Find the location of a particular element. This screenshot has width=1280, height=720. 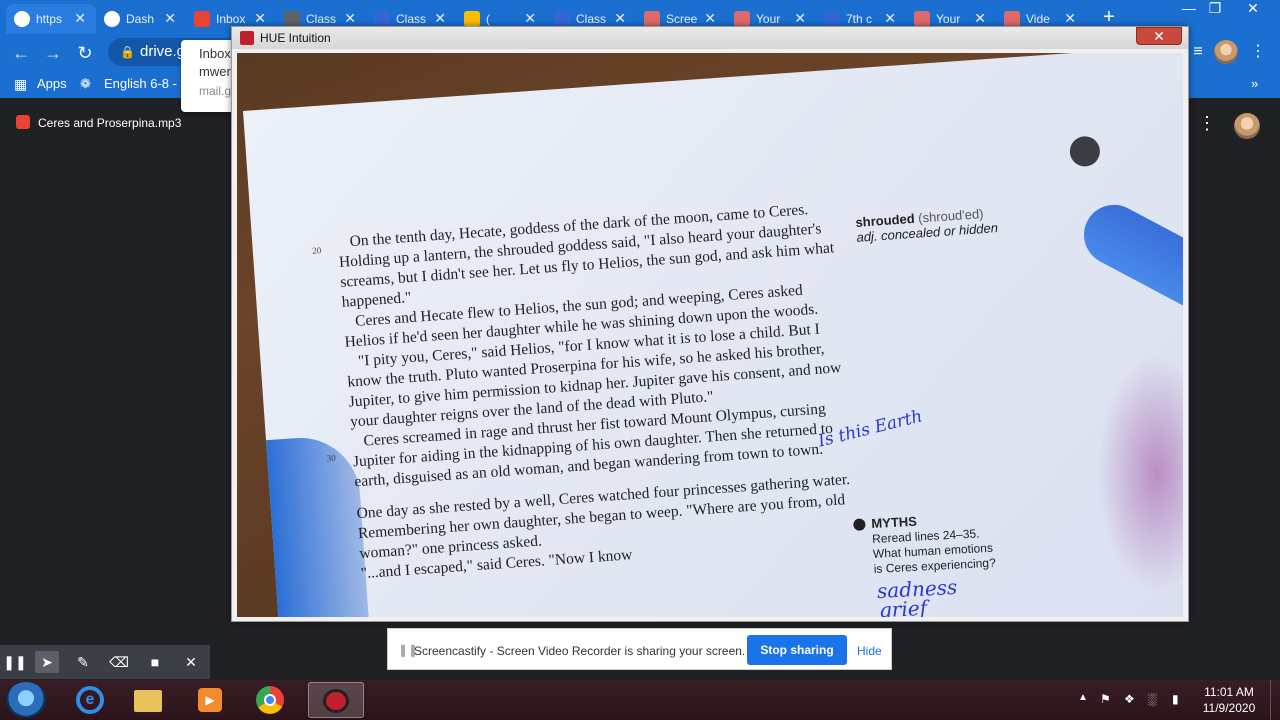

windows-taskbar: e ▶ ▲ ⚑ ❖ ░ ▮ 11:01 AM 11/9/2020 is located at coordinates (640, 700).